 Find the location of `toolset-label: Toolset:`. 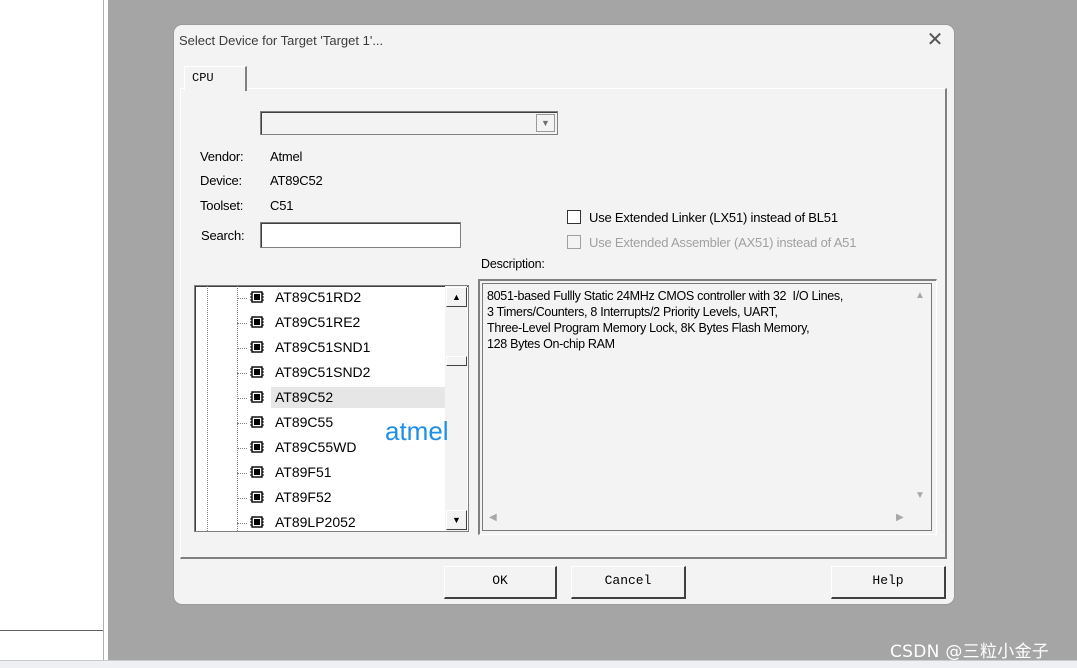

toolset-label: Toolset: is located at coordinates (222, 205).